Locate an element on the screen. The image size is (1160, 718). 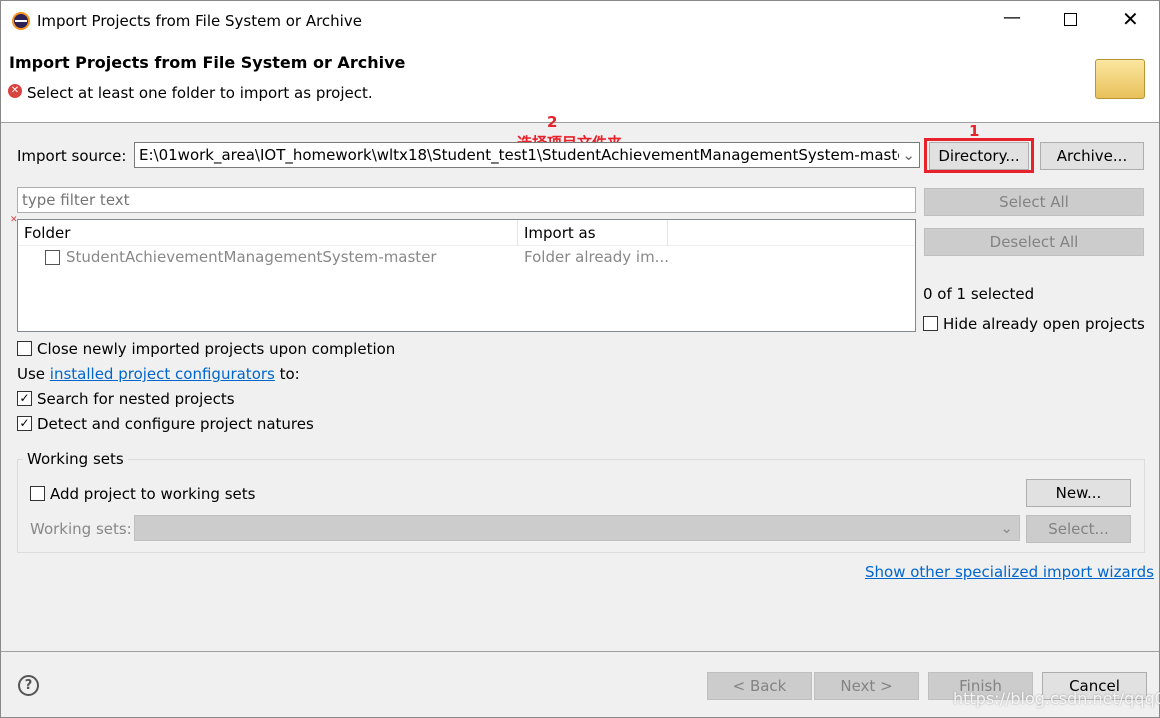
watermark: https://blog.csdn.net/qqq080 is located at coordinates (1056, 698).